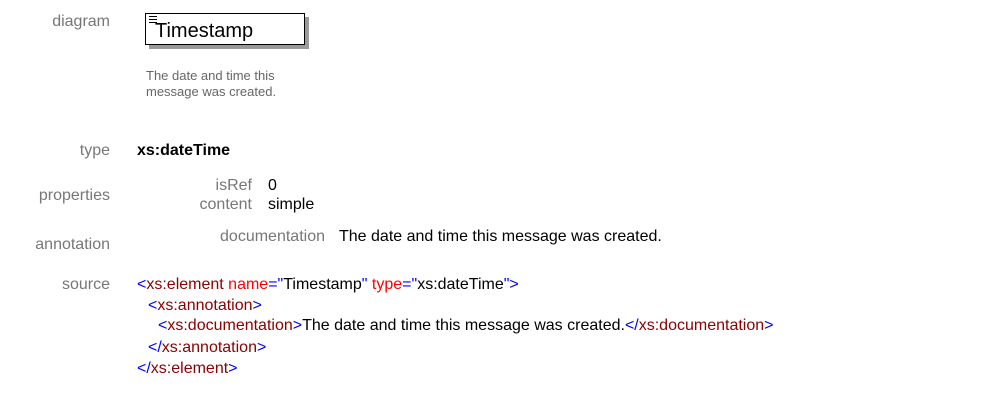 This screenshot has width=982, height=398. Describe the element at coordinates (72, 244) in the screenshot. I see `annotation-label: annotation` at that location.